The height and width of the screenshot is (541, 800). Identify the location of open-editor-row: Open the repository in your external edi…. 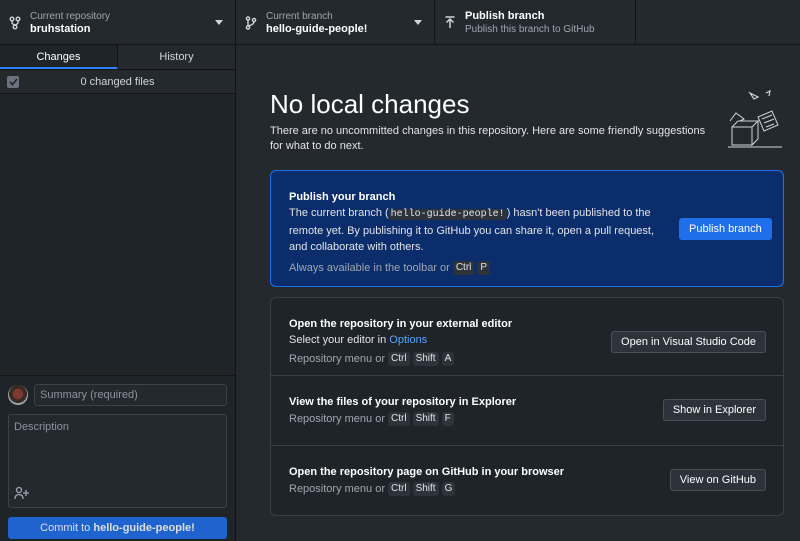
(527, 337).